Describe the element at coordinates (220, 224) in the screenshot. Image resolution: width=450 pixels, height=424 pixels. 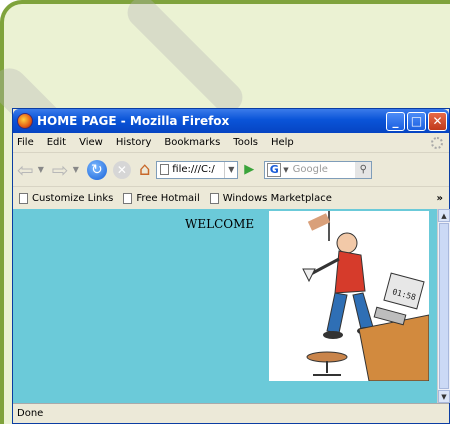
I see `page-heading: WELCOME` at that location.